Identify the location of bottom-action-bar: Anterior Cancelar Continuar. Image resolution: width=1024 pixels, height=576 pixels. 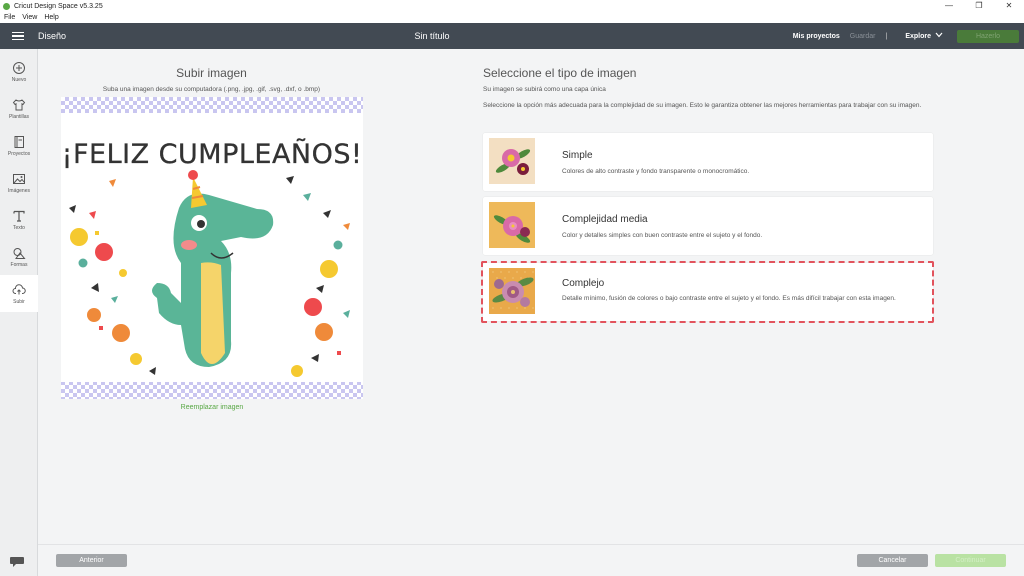
(531, 560).